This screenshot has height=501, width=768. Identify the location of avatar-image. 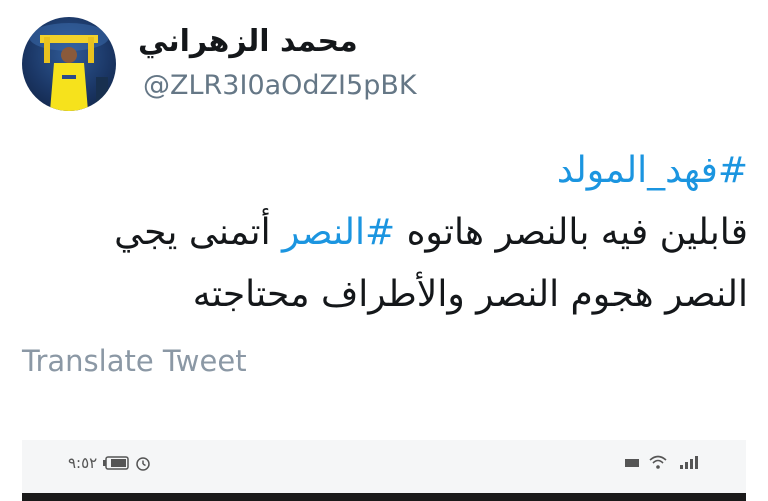
(69, 67).